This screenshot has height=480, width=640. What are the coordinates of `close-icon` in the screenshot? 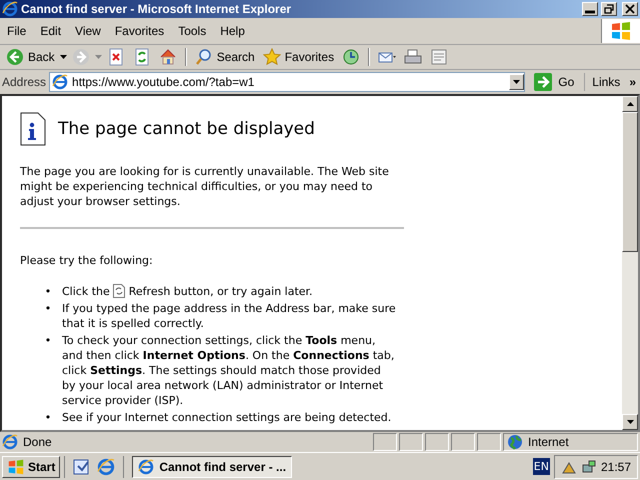 It's located at (630, 9).